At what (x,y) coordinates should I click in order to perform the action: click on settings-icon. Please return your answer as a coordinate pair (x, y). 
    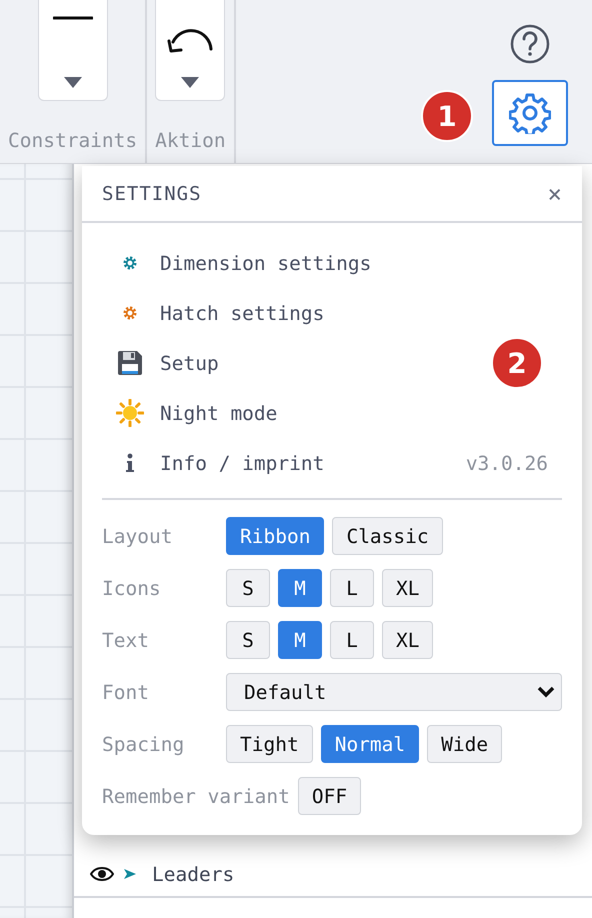
    Looking at the image, I should click on (530, 113).